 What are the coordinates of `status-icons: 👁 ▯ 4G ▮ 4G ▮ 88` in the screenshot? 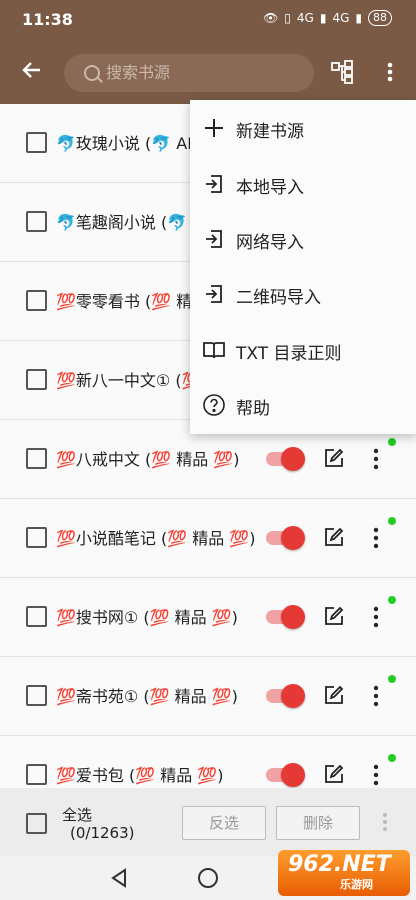 It's located at (327, 18).